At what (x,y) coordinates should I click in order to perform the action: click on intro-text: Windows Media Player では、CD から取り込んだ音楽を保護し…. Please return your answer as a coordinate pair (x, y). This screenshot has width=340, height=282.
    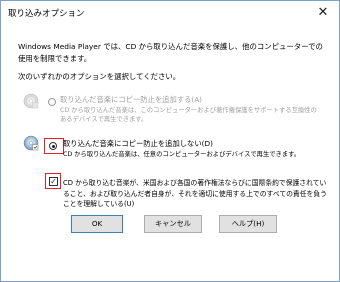
    Looking at the image, I should click on (170, 52).